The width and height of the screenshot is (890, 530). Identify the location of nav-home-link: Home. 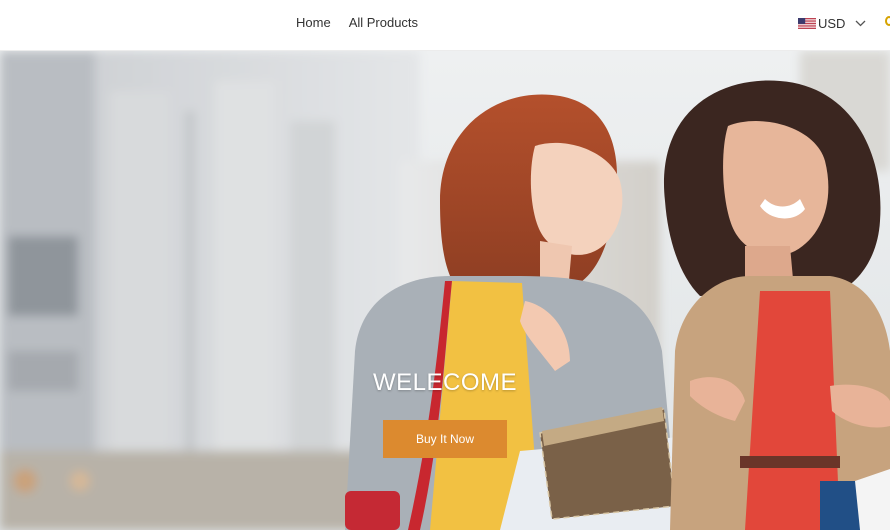
(313, 22).